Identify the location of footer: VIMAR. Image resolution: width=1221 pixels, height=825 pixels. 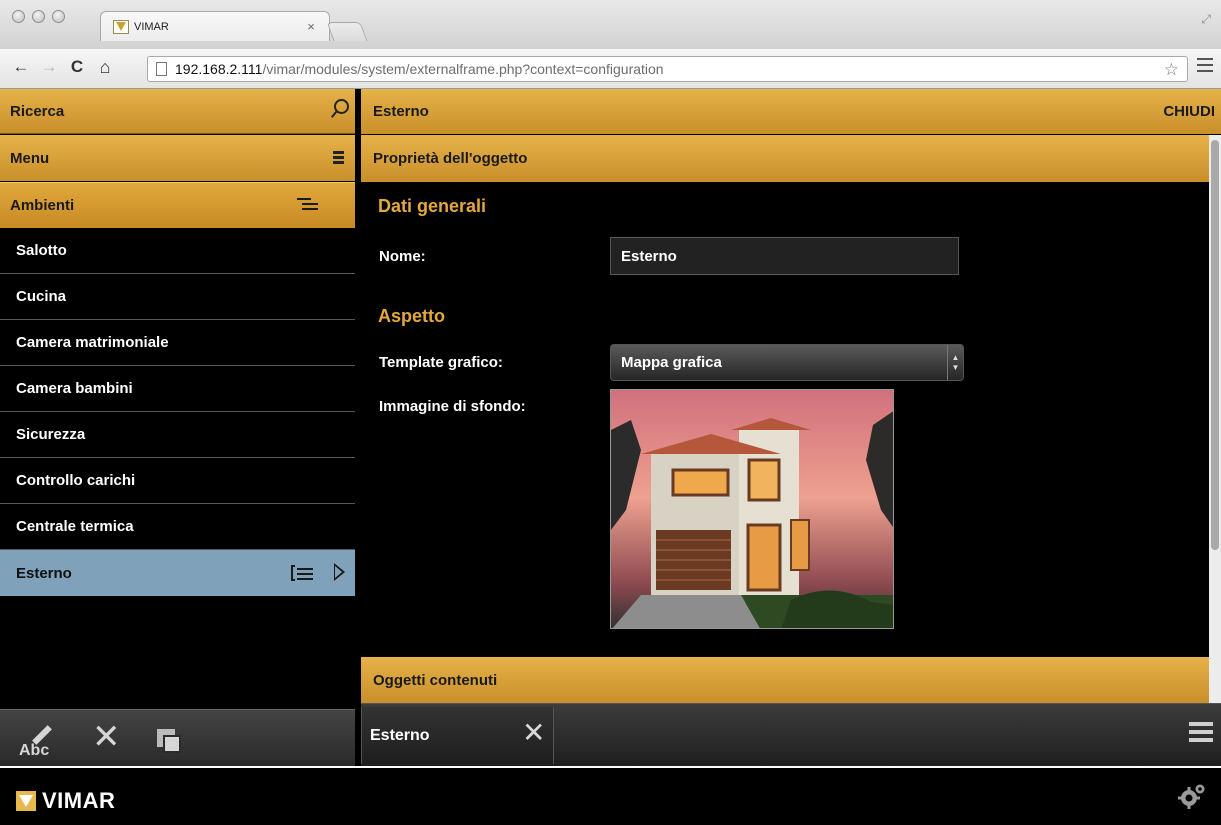
(610, 795).